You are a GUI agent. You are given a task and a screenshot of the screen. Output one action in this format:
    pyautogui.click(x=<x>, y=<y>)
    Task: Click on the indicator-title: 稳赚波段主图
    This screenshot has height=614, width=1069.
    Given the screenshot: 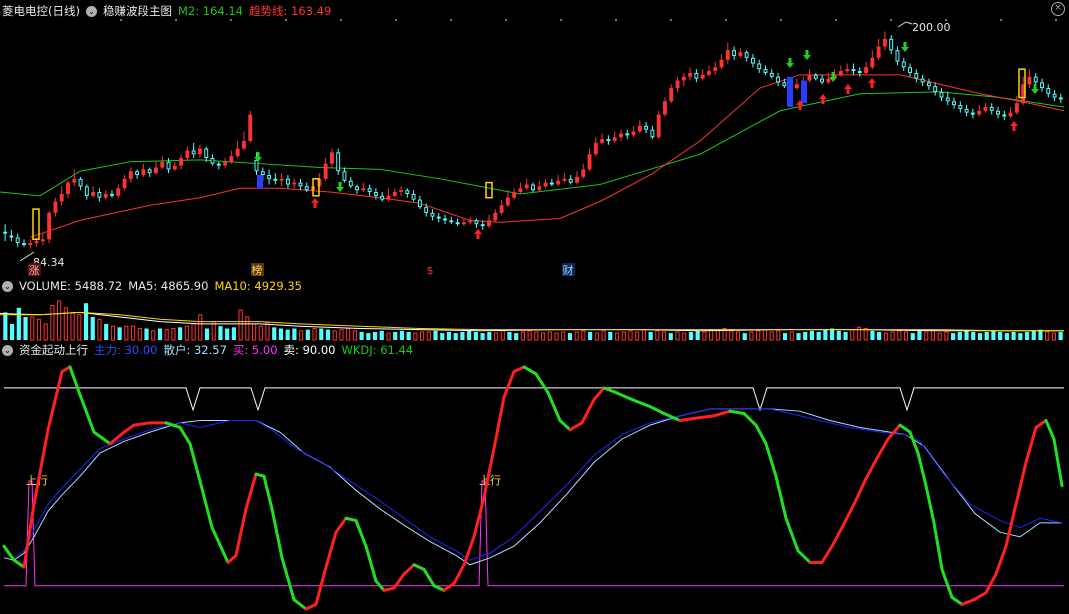 What is the action you would take?
    pyautogui.click(x=137, y=11)
    